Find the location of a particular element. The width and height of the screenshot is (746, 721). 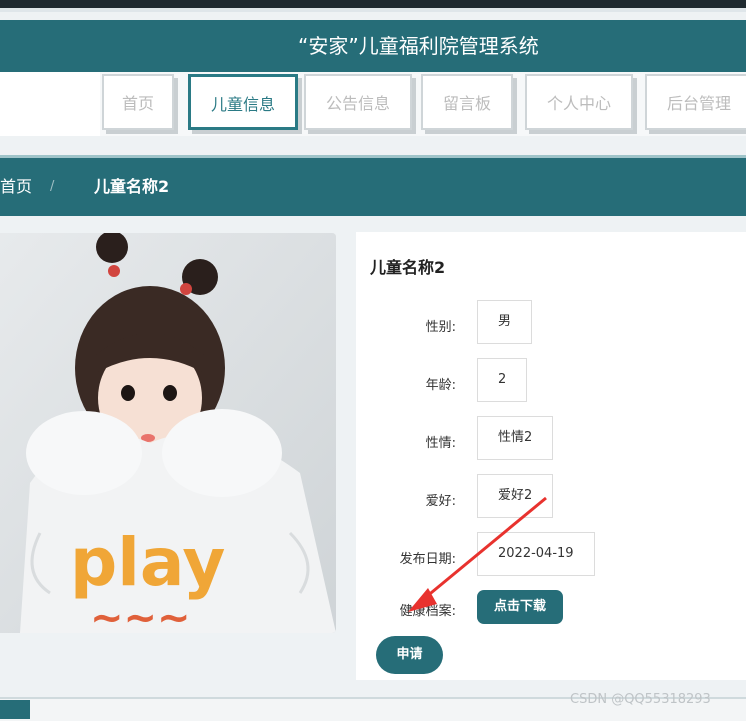

apply-button: 申请 is located at coordinates (409, 655).